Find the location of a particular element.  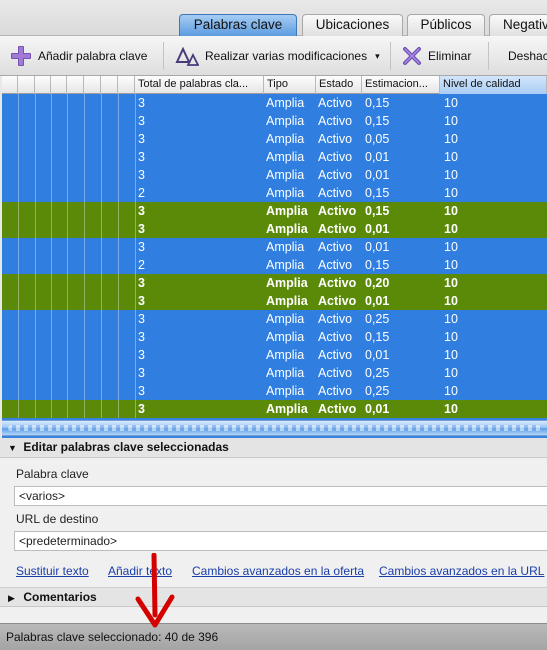

replace-text-link: Sustituir texto is located at coordinates (52, 571).